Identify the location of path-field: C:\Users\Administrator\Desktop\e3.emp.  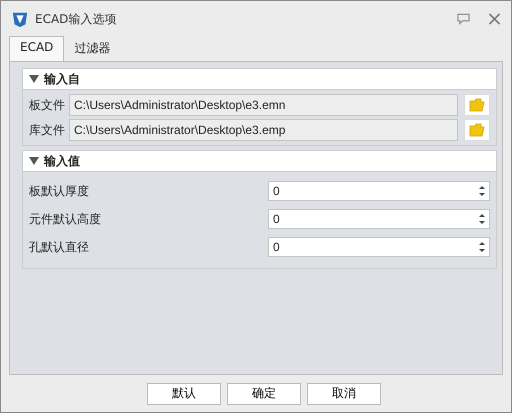
(263, 130).